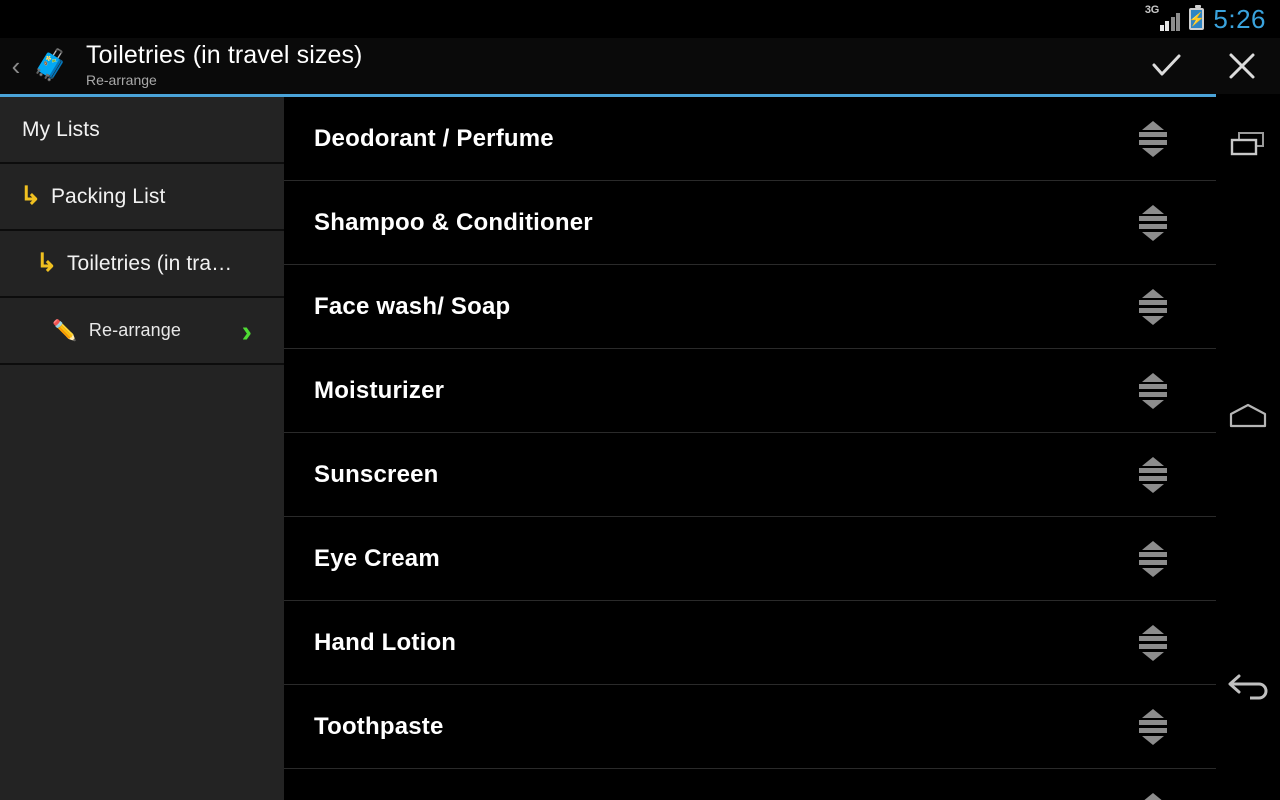 The image size is (1280, 800). I want to click on back-button, so click(1248, 688).